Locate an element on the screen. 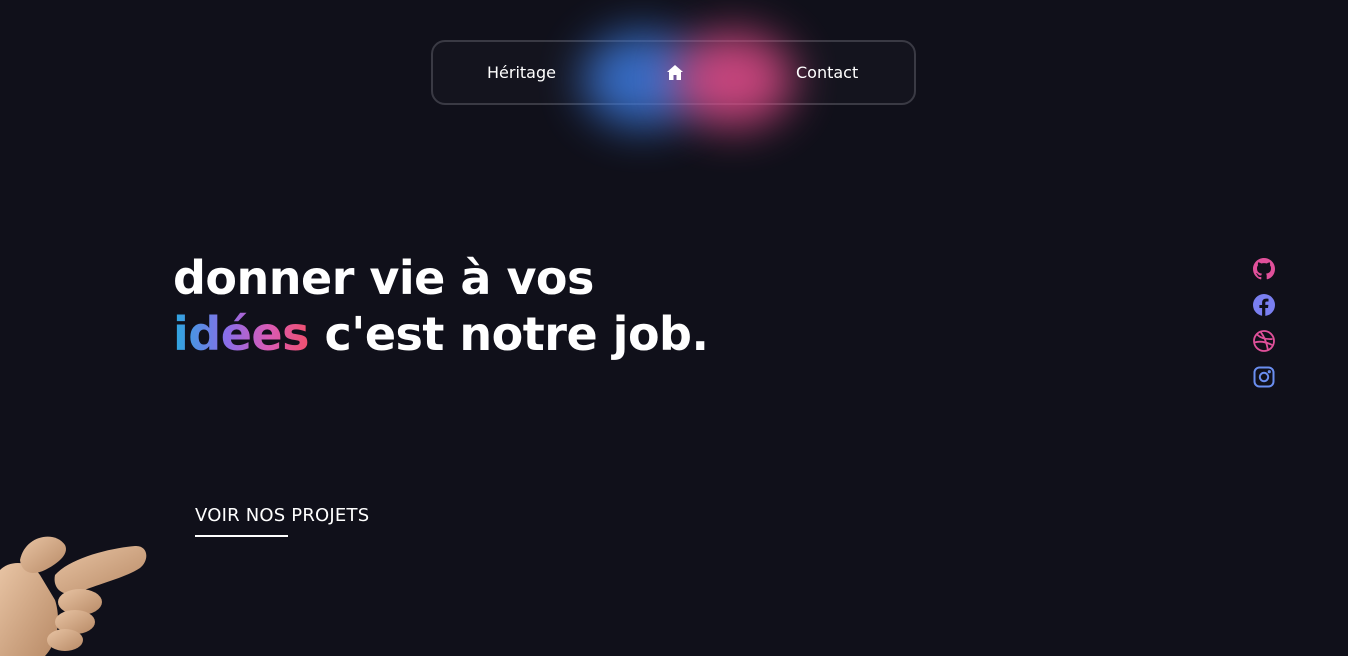 The height and width of the screenshot is (656, 1348). facebook-icon is located at coordinates (1264, 305).